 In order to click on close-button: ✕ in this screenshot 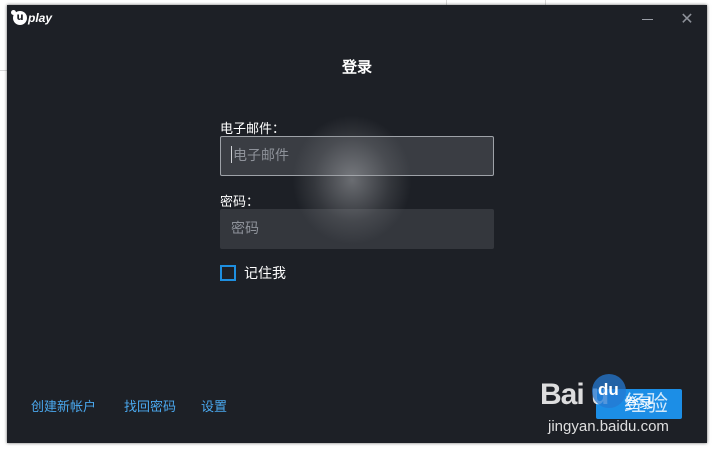, I will do `click(687, 19)`.